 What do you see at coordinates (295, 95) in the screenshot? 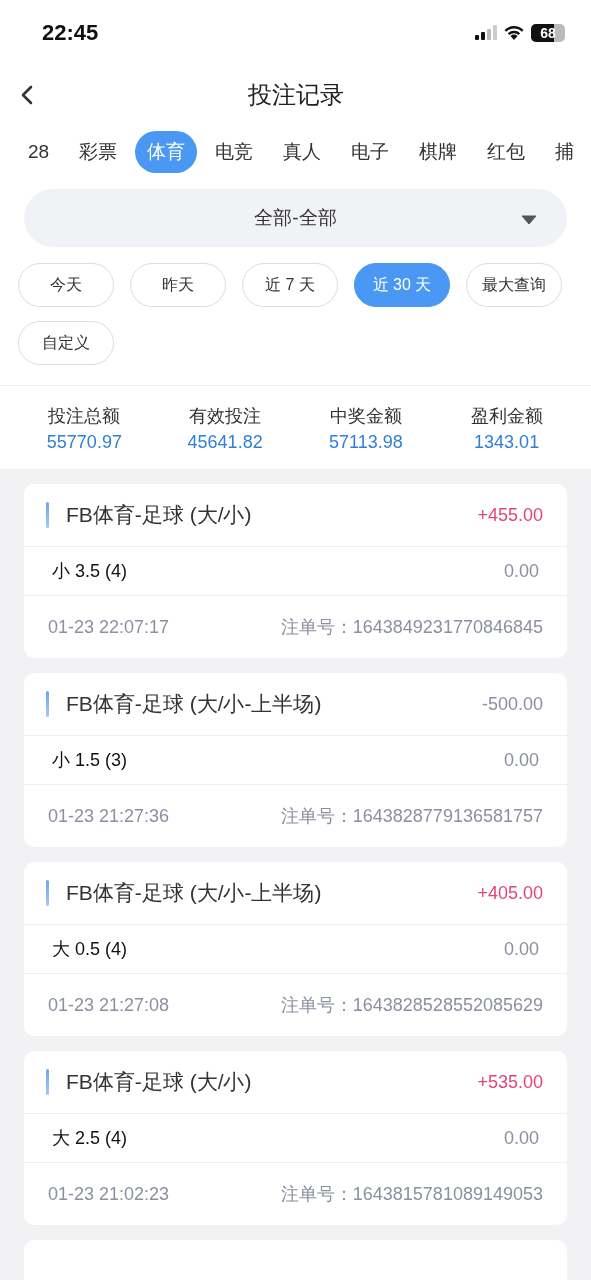
I see `page-title: 投注记录` at bounding box center [295, 95].